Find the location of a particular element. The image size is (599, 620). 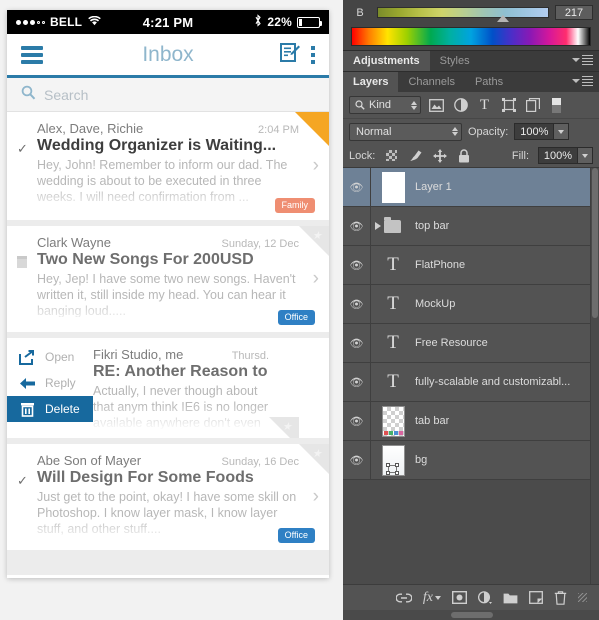

layer-name: top bar is located at coordinates (432, 226).